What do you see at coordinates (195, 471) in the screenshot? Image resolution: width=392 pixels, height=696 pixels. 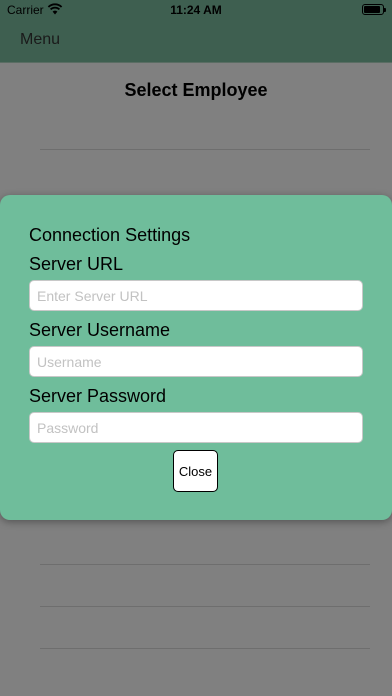 I see `close-button: Close` at bounding box center [195, 471].